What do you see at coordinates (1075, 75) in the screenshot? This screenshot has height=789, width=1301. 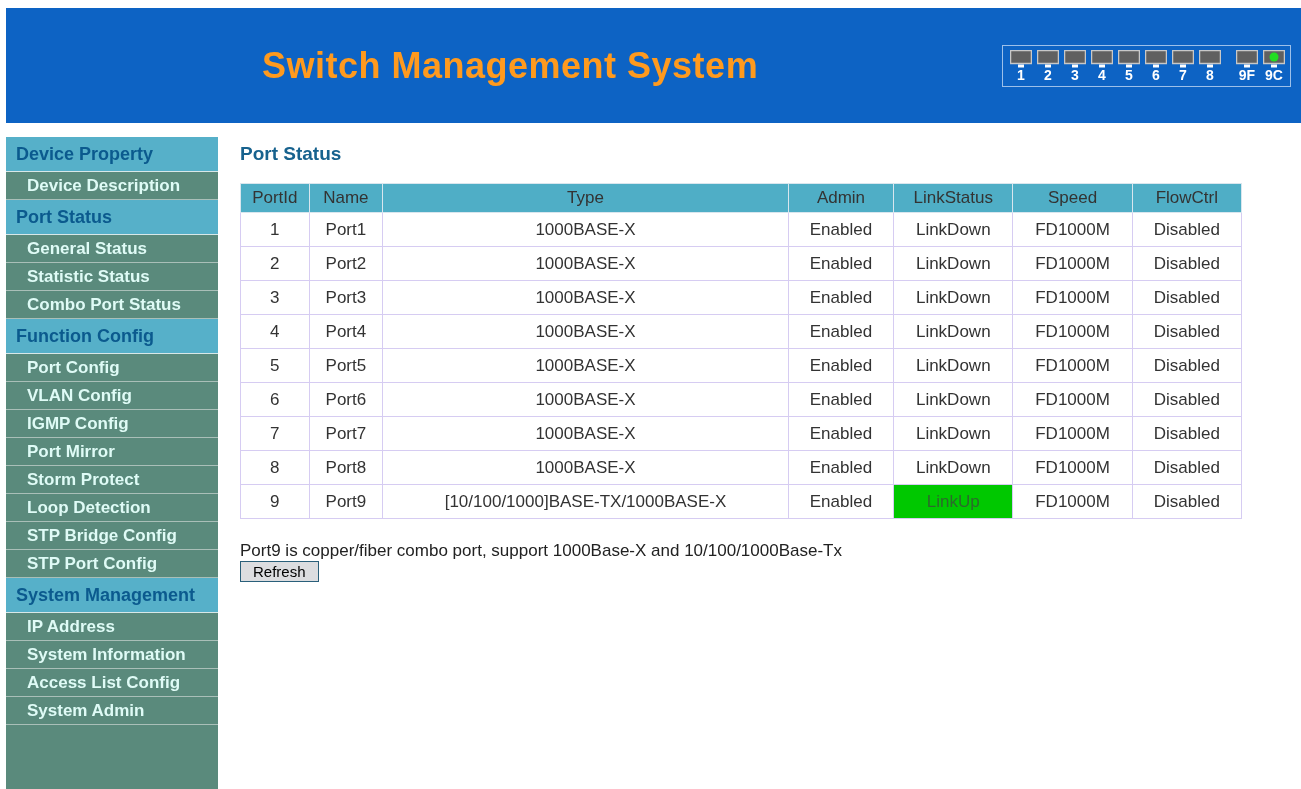 I see `port-label: 3` at bounding box center [1075, 75].